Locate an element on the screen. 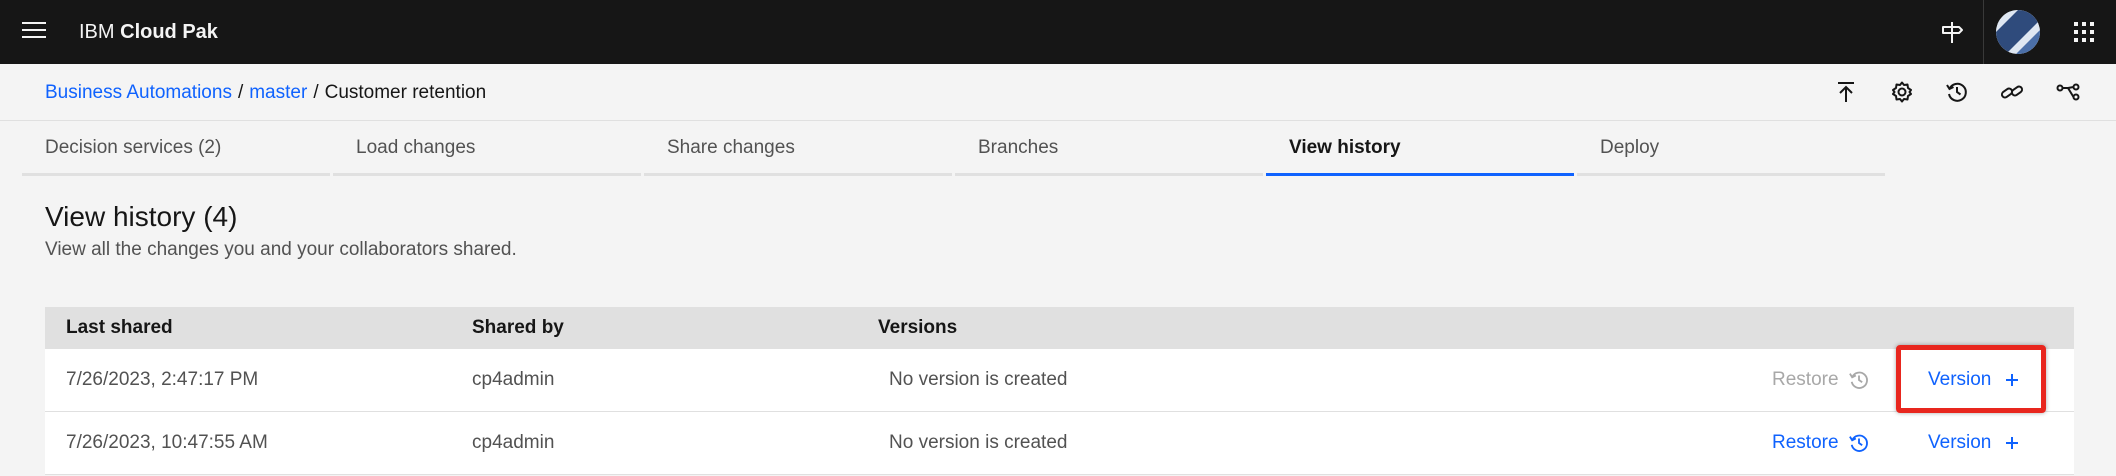  page-title: View history (4) is located at coordinates (141, 216).